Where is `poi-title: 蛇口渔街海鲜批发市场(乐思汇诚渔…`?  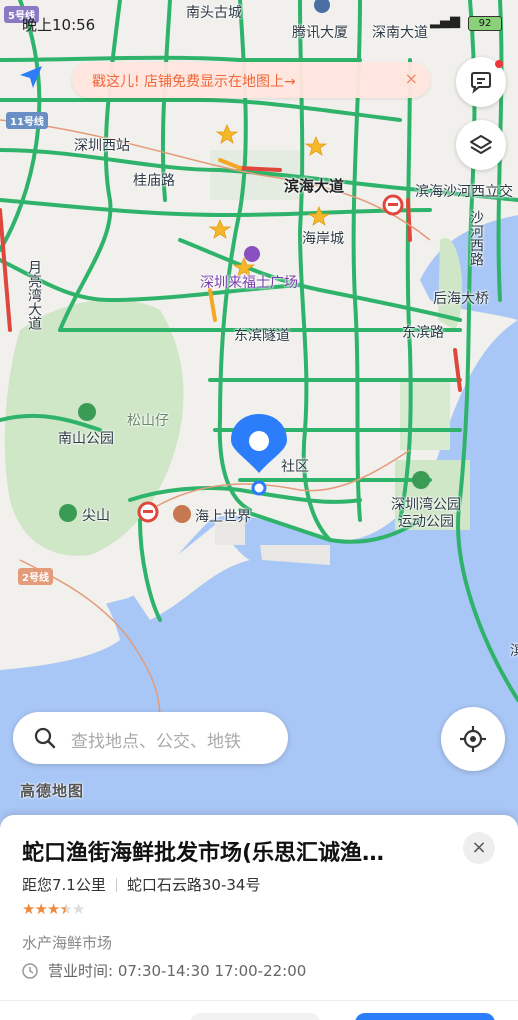
poi-title: 蛇口渔街海鲜批发市场(乐思汇诚渔… is located at coordinates (203, 853).